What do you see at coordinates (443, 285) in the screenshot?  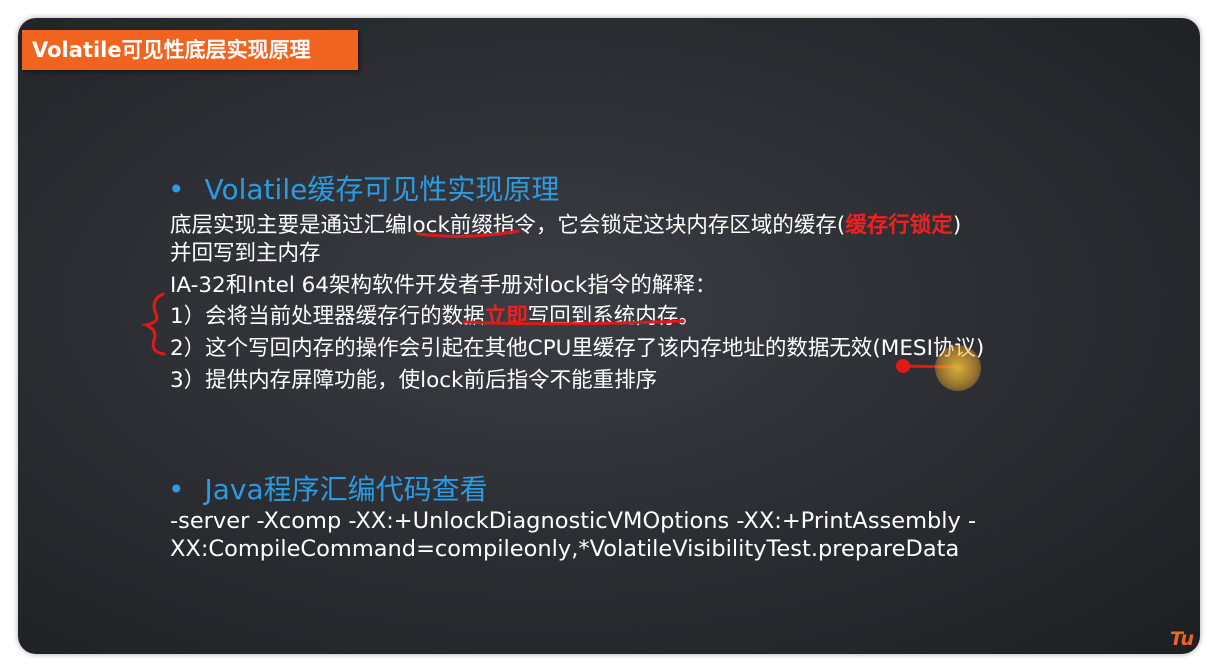 I see `line-manual: IA-32和Intel 64架构软件开发者手册对lock指令的解释：` at bounding box center [443, 285].